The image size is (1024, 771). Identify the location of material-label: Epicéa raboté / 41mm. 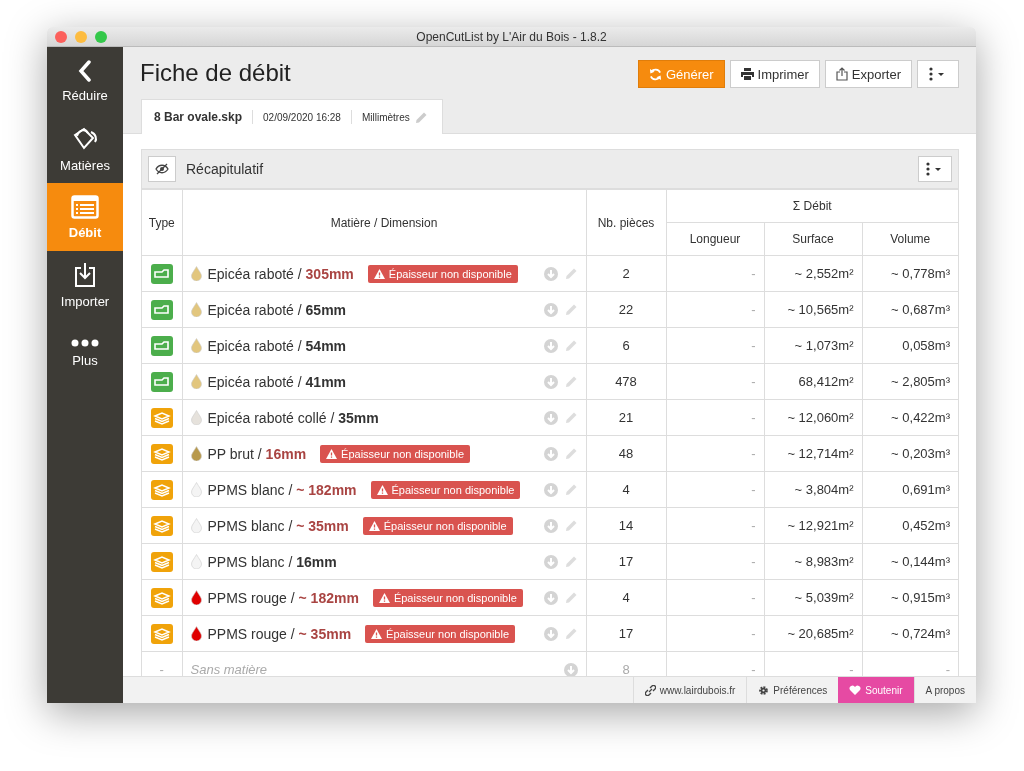
(277, 381).